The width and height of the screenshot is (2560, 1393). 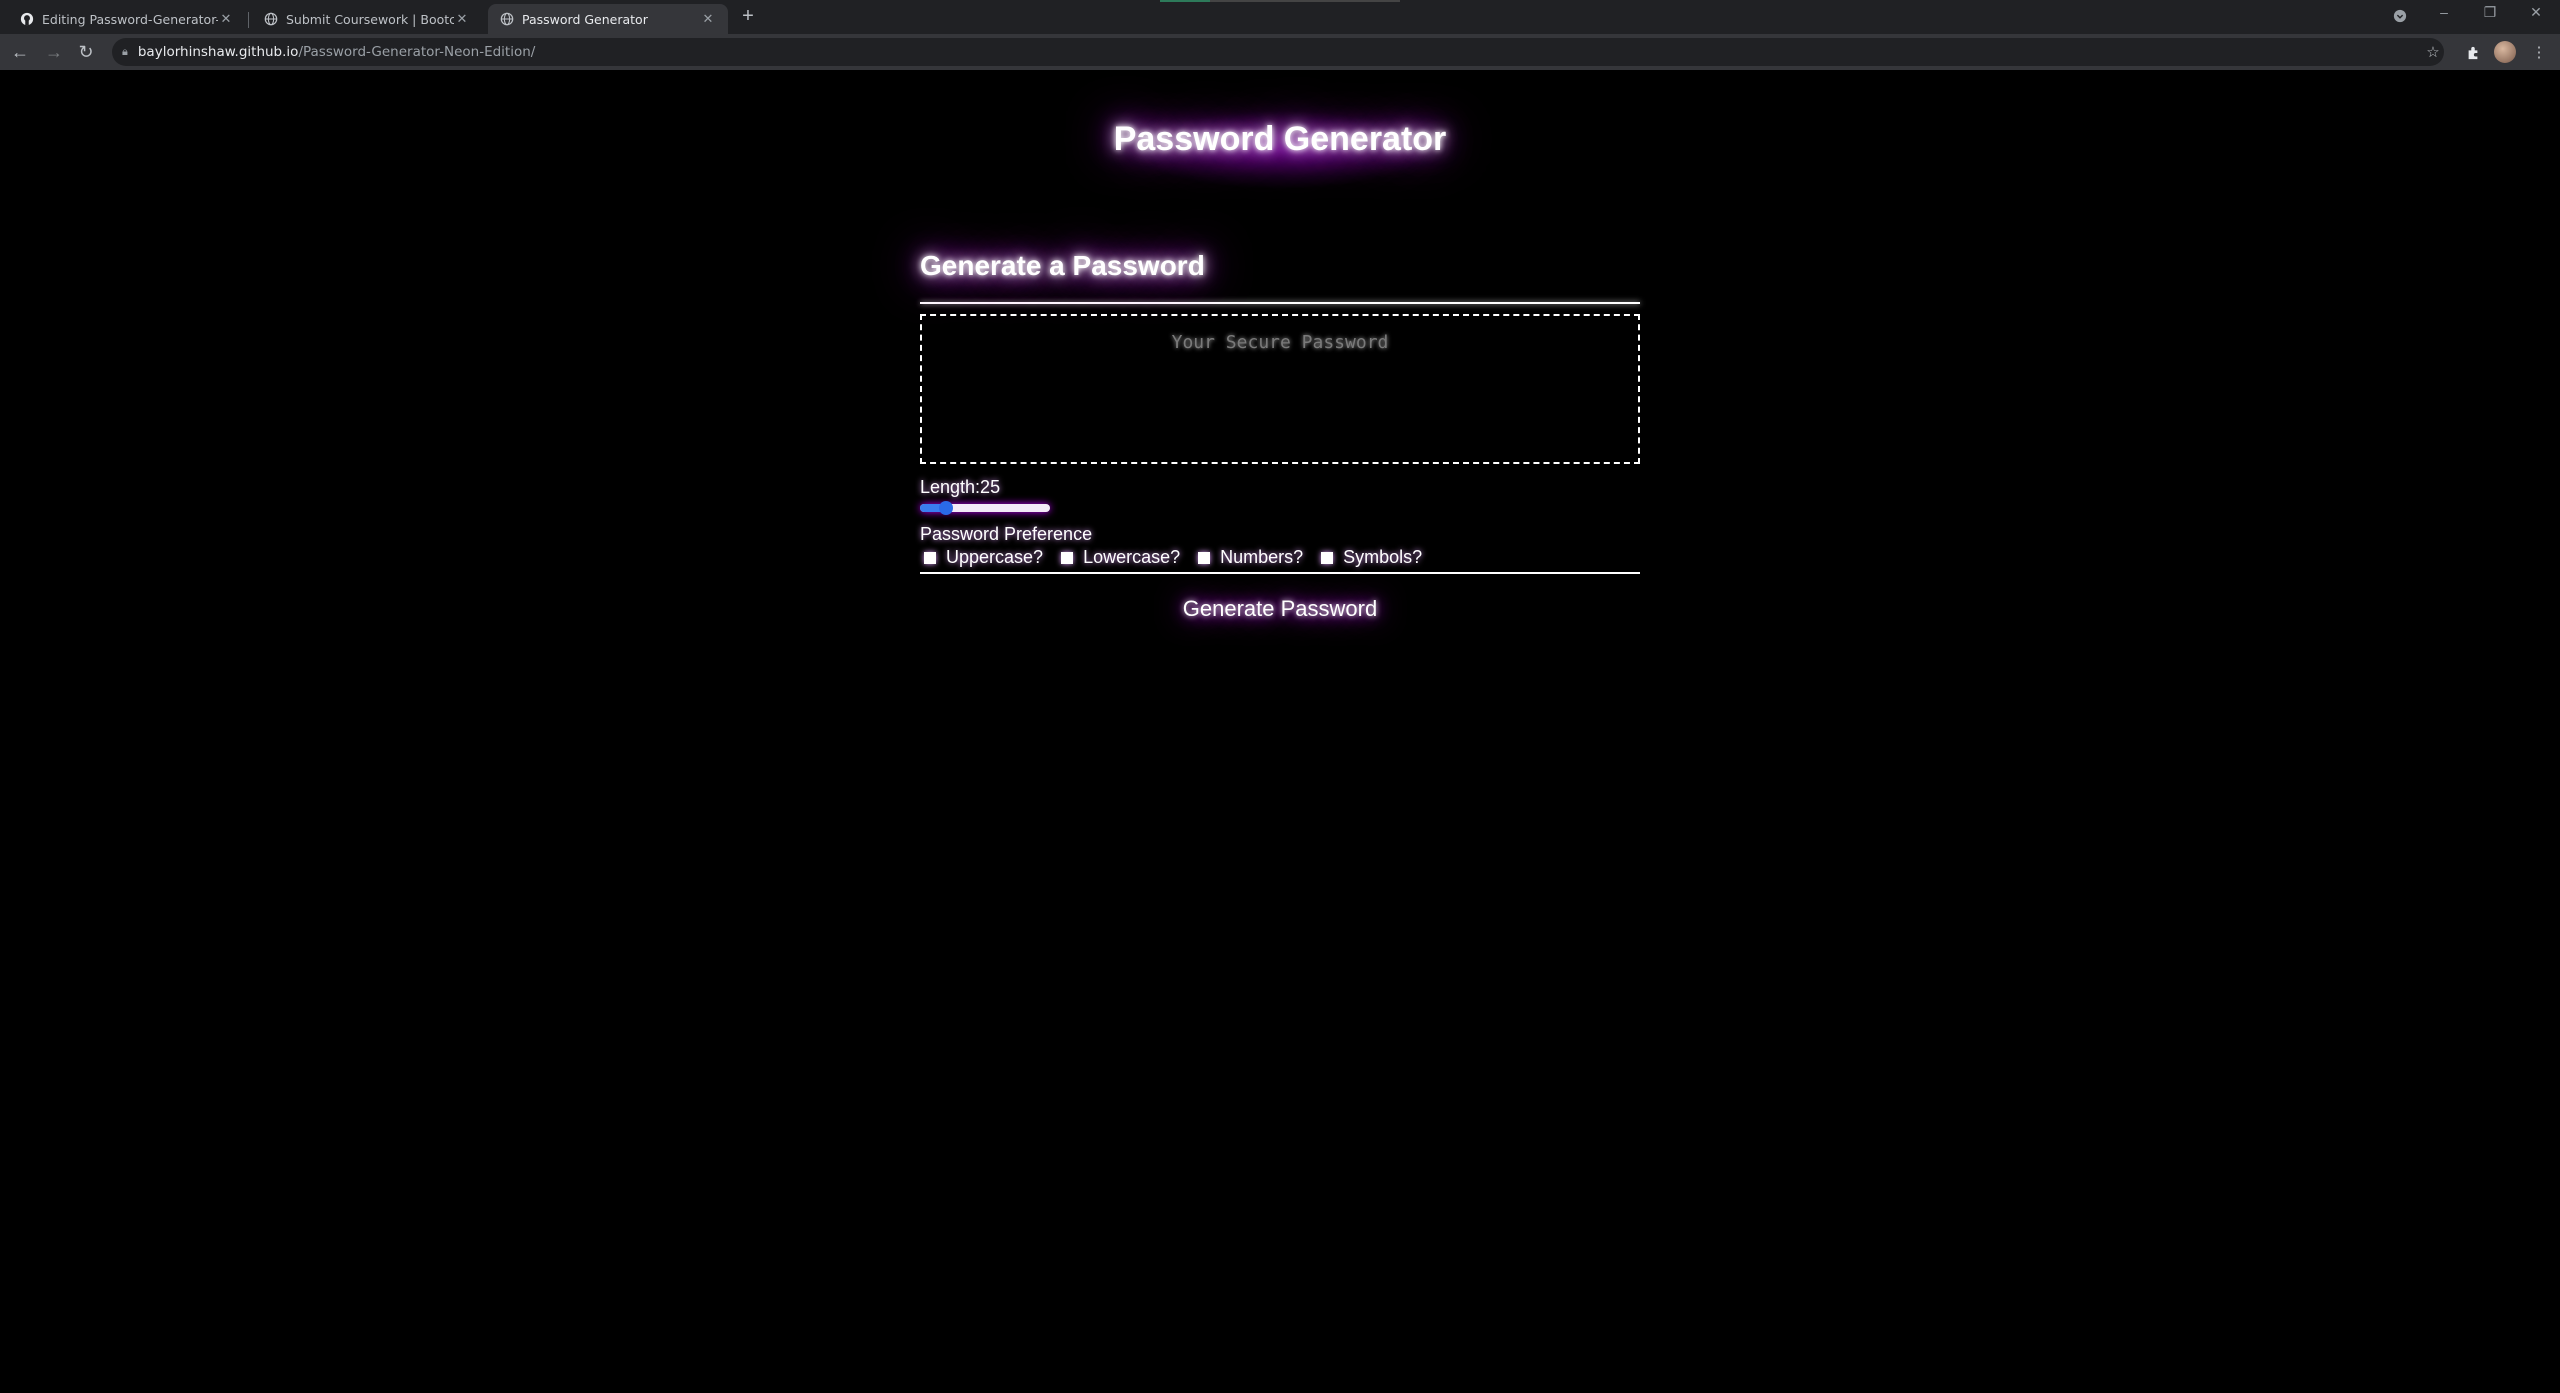 I want to click on forward-icon: →, so click(x=54, y=52).